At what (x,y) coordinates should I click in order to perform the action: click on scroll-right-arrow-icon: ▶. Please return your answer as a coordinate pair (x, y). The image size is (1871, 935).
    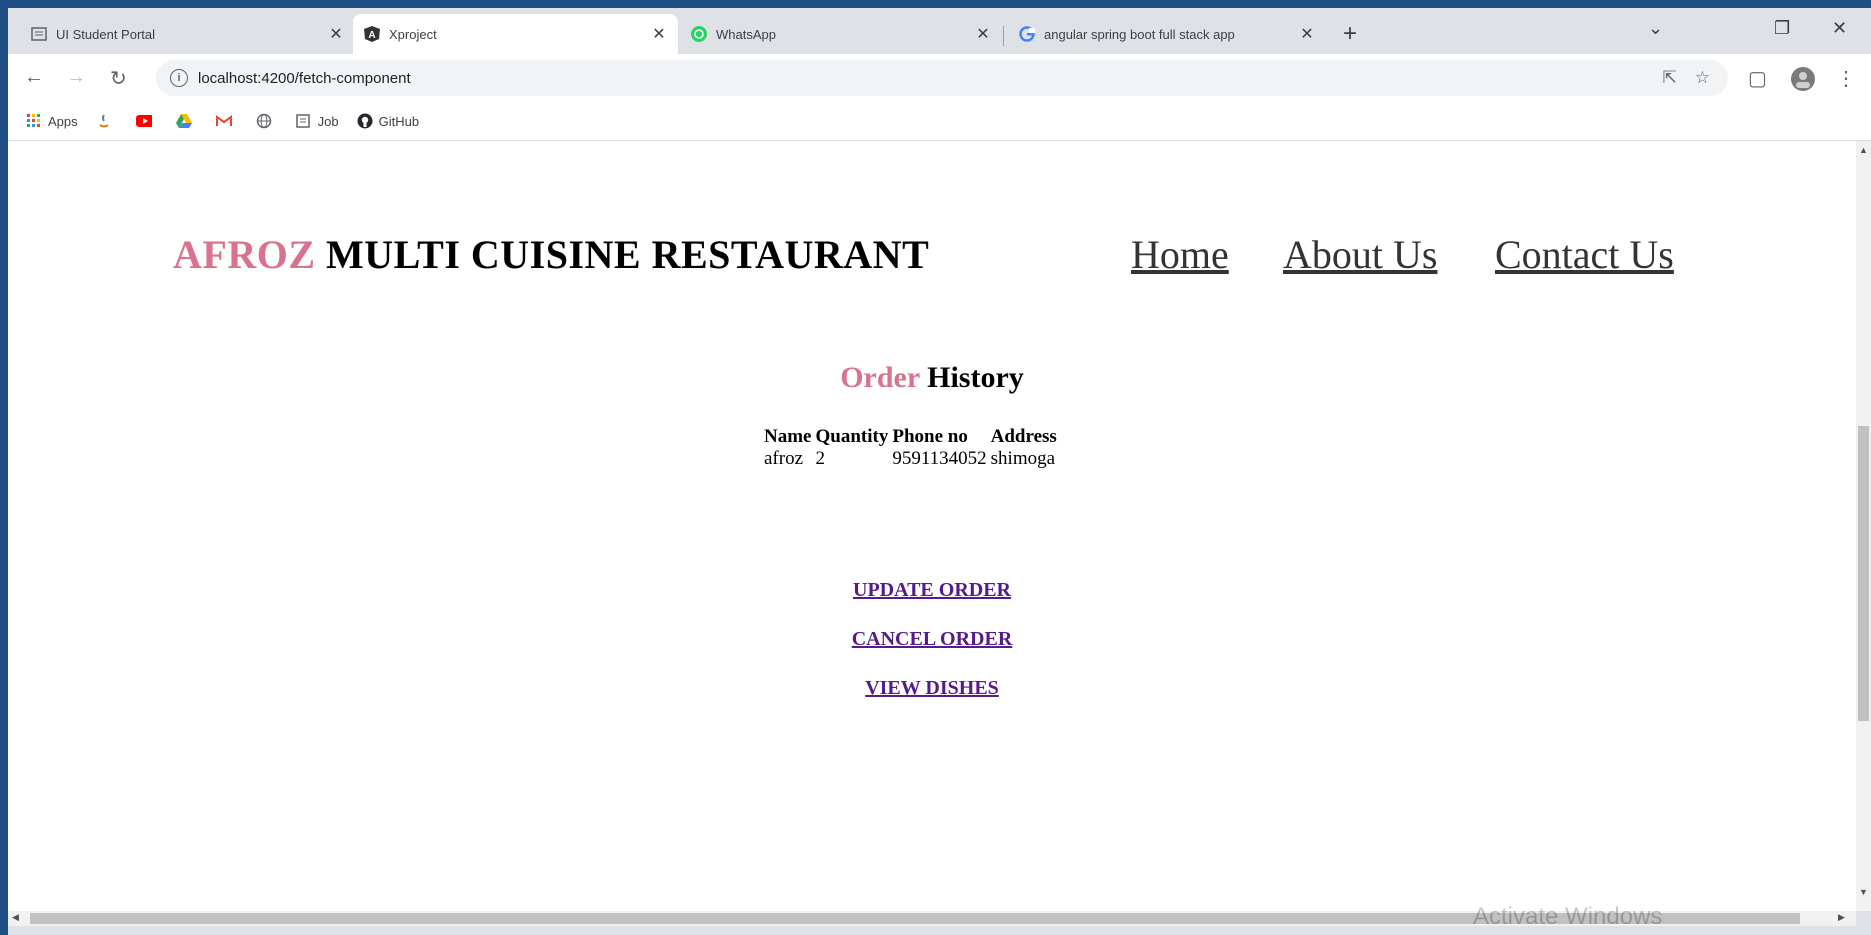
    Looking at the image, I should click on (1841, 917).